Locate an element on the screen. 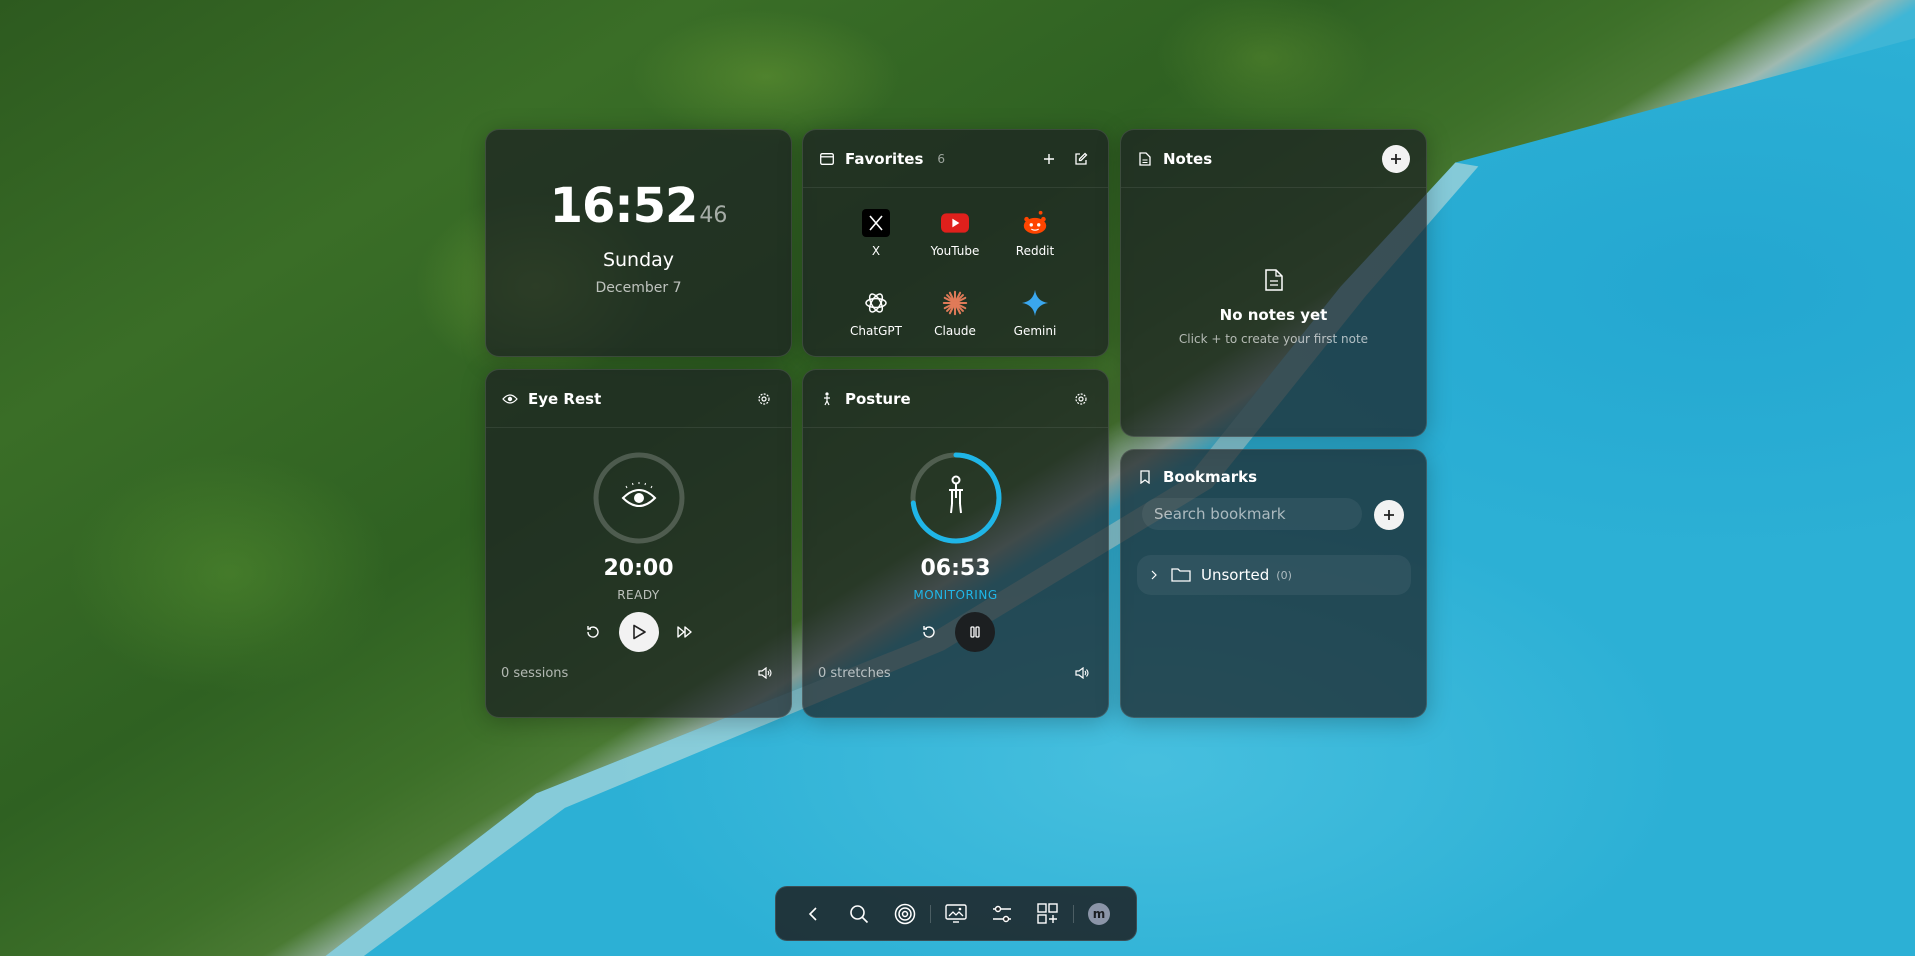  favorite-label: ChatGPT is located at coordinates (876, 331).